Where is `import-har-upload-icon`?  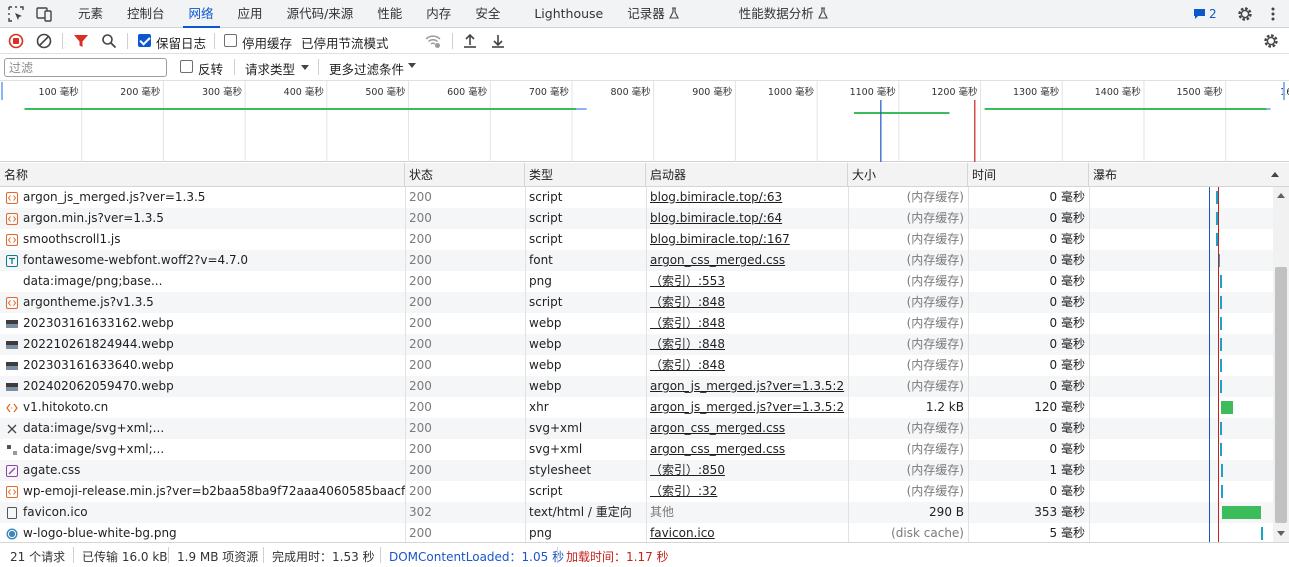
import-har-upload-icon is located at coordinates (470, 41).